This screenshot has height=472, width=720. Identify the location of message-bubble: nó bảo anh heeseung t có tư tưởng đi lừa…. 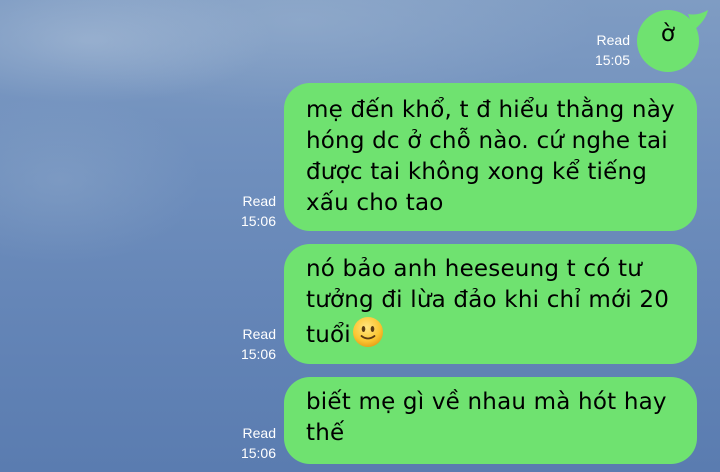
(490, 304).